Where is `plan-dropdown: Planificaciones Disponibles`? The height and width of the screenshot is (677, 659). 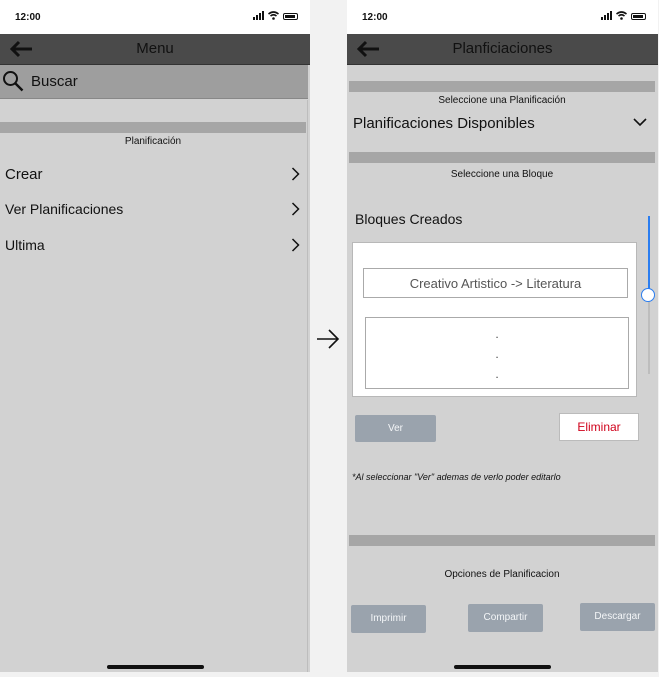 plan-dropdown: Planificaciones Disponibles is located at coordinates (503, 126).